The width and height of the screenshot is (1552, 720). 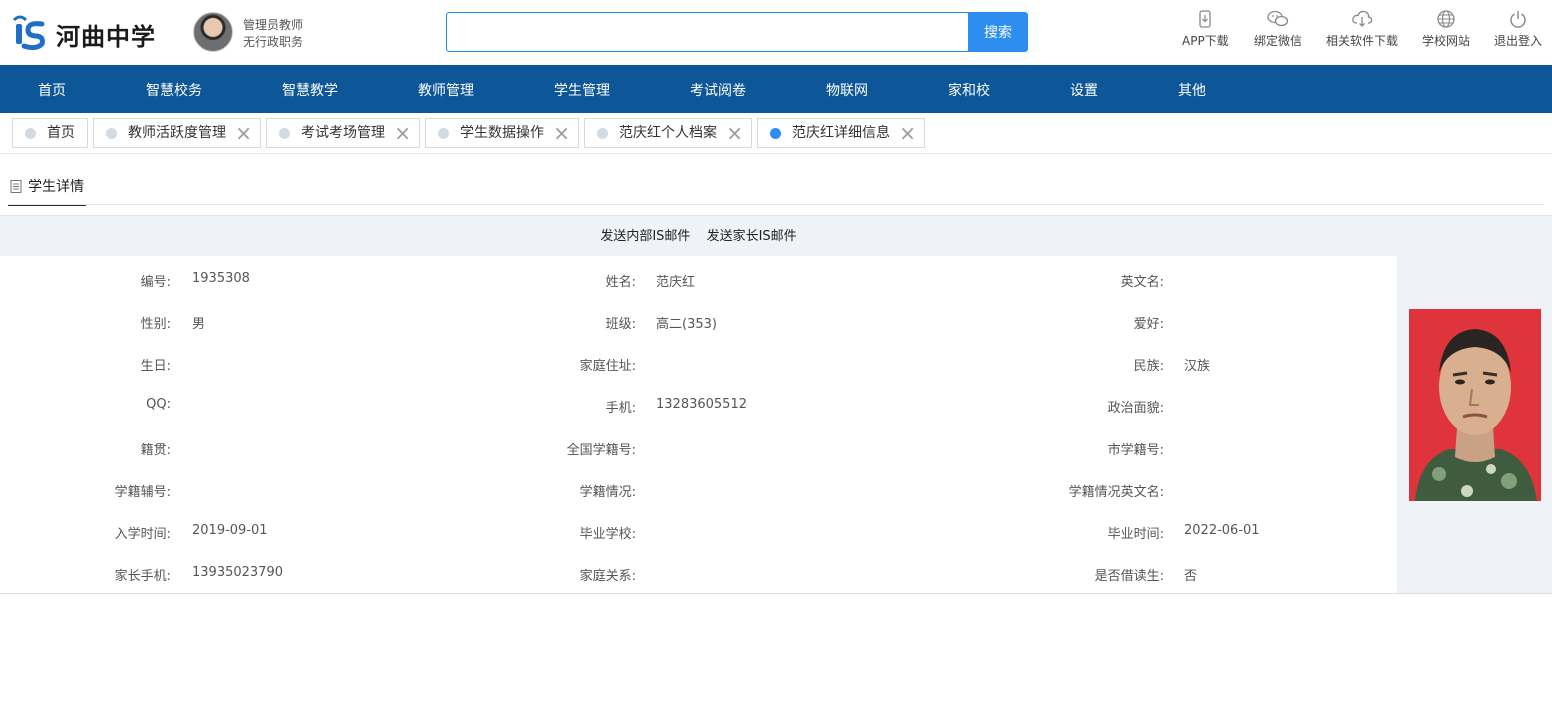 What do you see at coordinates (1135, 534) in the screenshot?
I see `field-label-graduation-date: 毕业时间:` at bounding box center [1135, 534].